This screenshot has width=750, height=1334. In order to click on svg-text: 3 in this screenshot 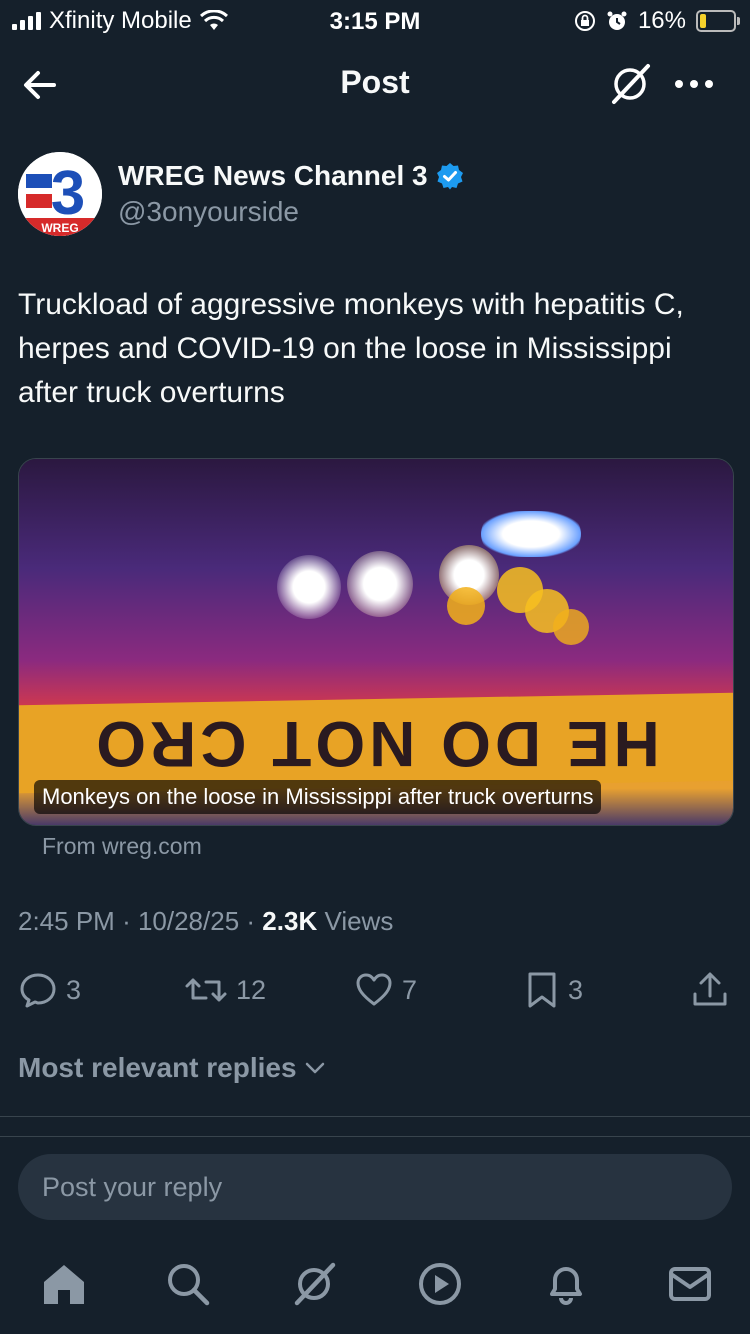, I will do `click(68, 193)`.